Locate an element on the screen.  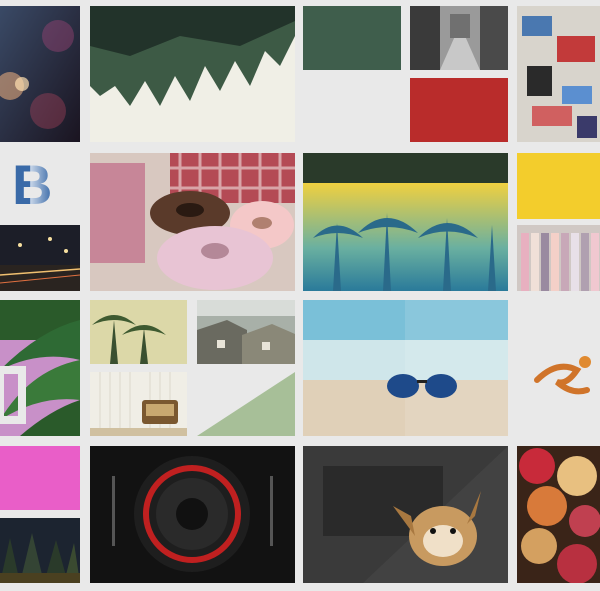
pool-palms-photo is located at coordinates (405, 222).